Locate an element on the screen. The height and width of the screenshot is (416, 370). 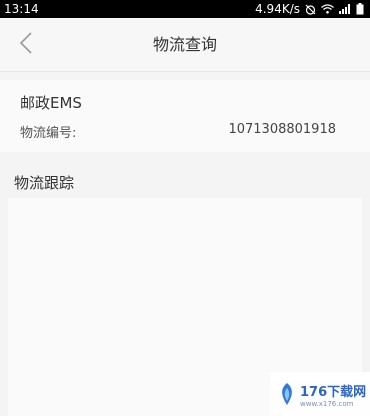
watermark: 176下载网 www.x176.com is located at coordinates (320, 394).